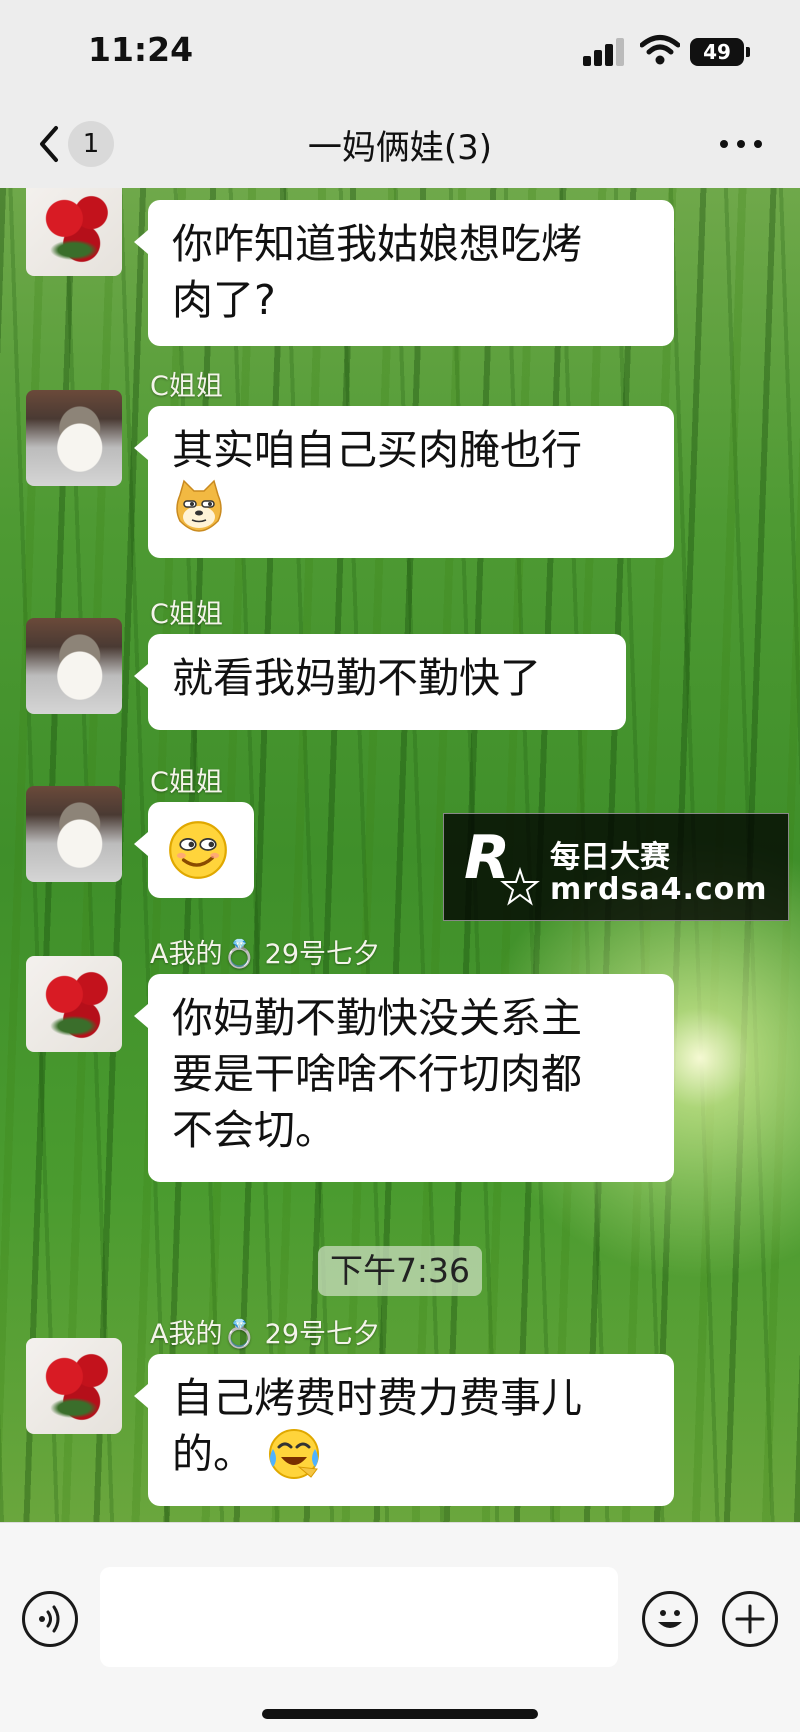 This screenshot has width=800, height=1732. I want to click on chat-title: 一妈俩娃(3), so click(400, 148).